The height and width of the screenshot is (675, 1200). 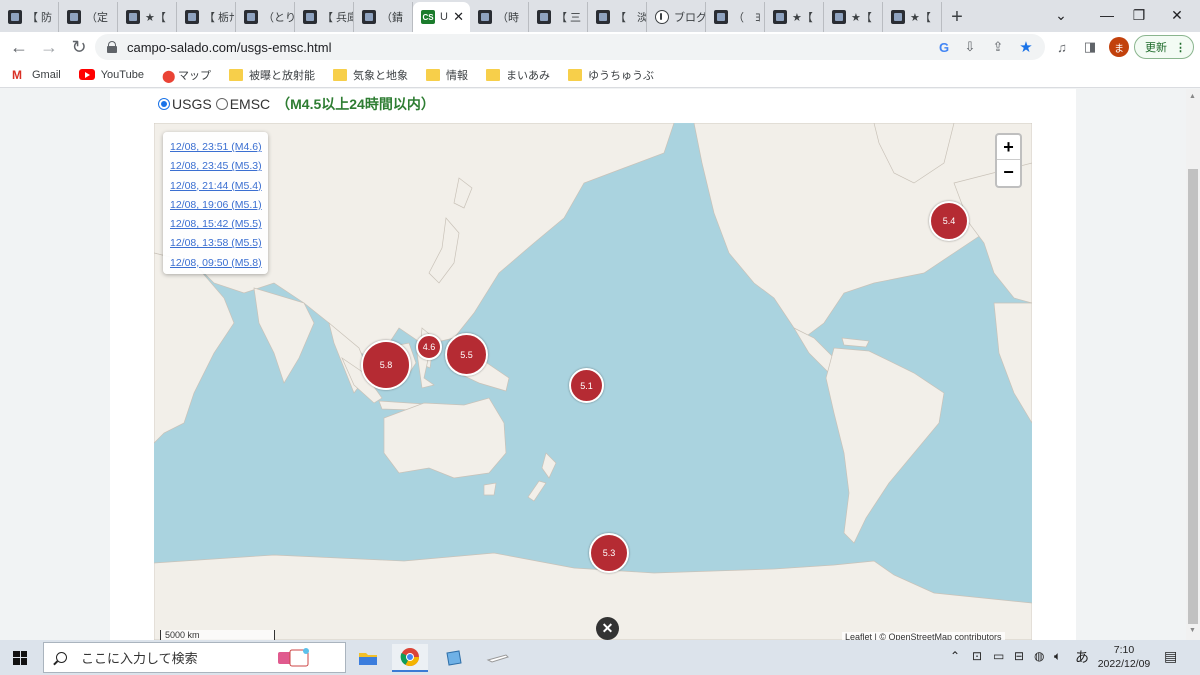 I want to click on airplane-app-icon, so click(x=498, y=658).